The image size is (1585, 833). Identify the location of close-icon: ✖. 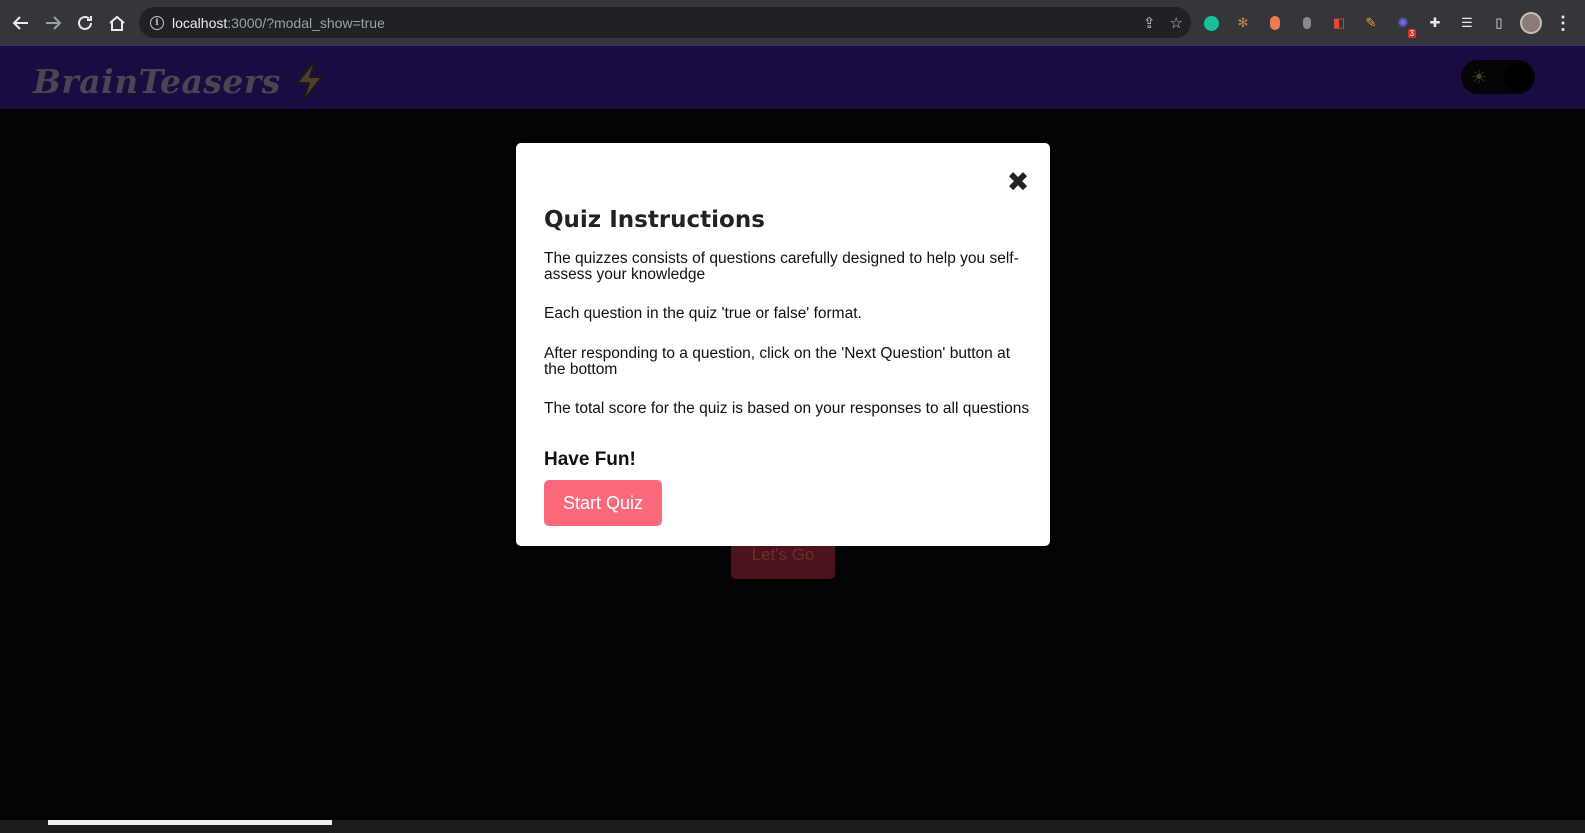
(1018, 183).